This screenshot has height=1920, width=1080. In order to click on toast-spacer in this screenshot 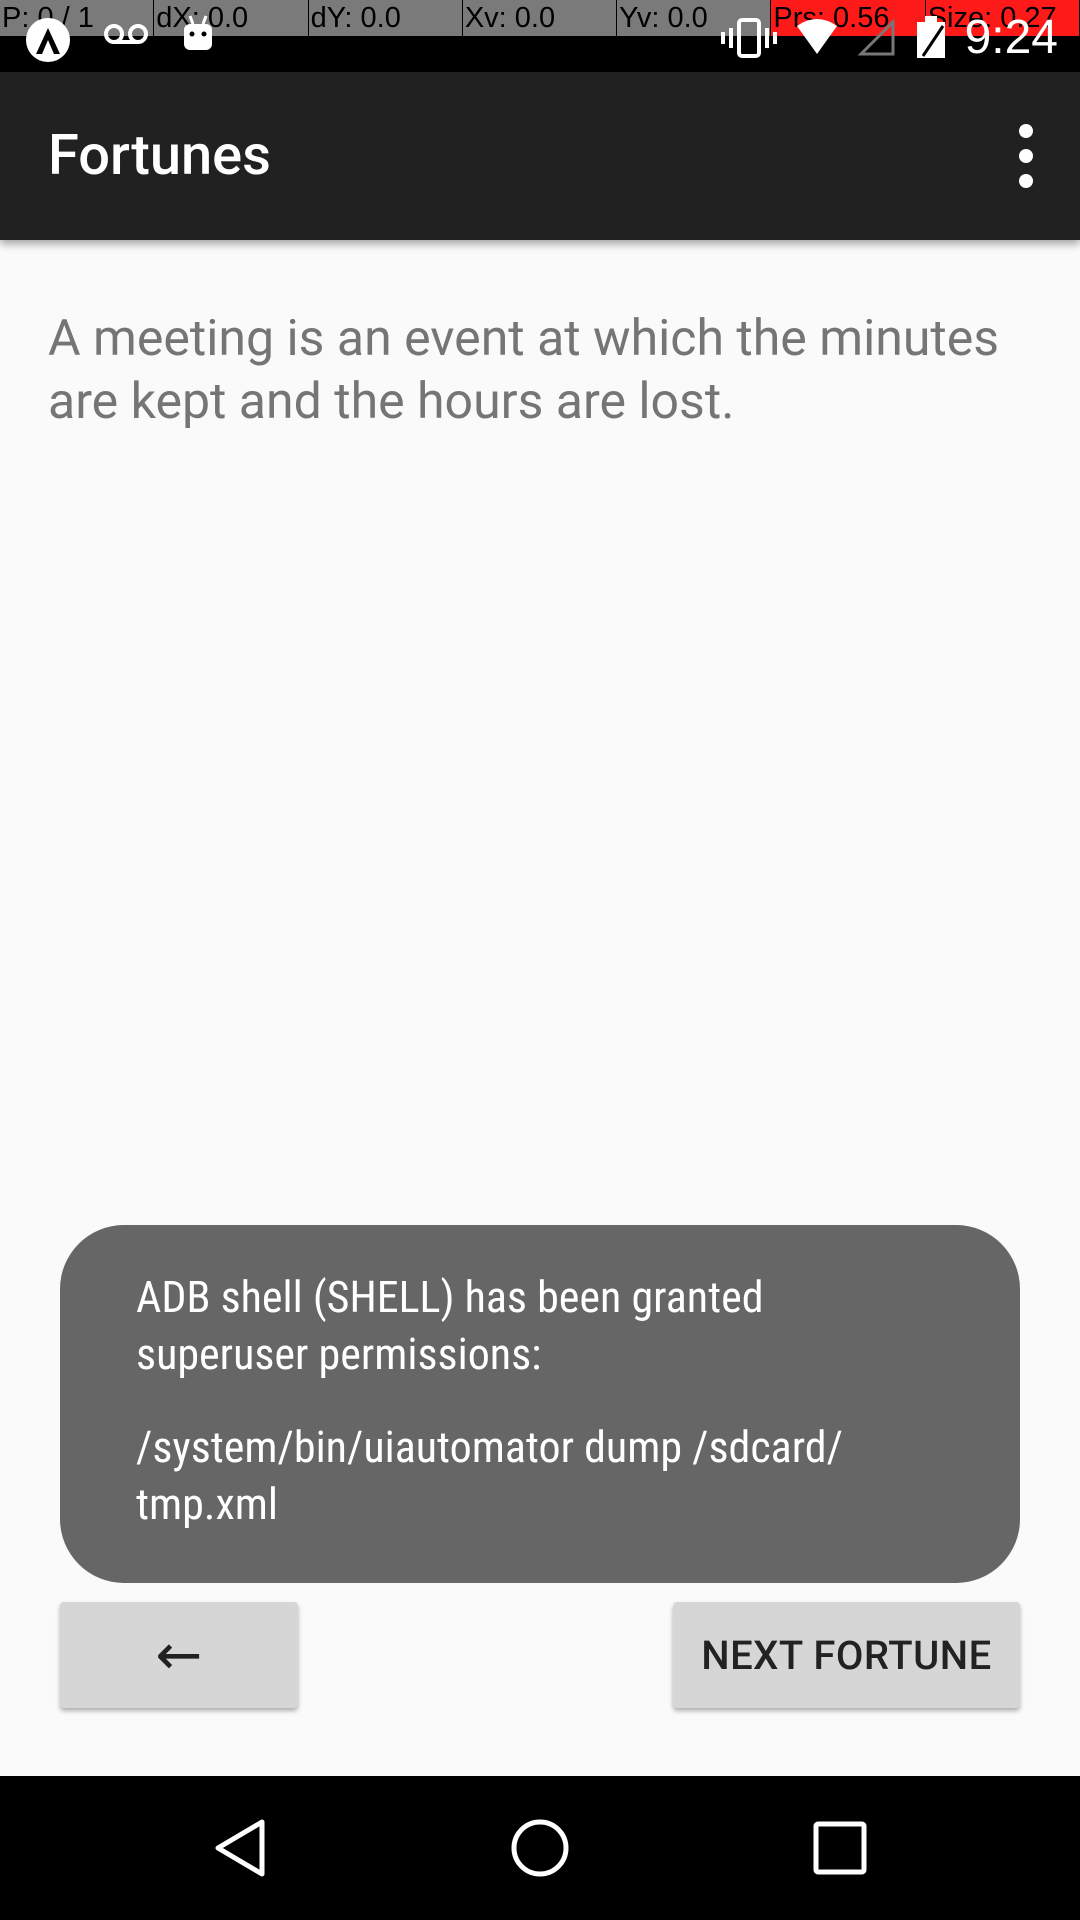, I will do `click(543, 1401)`.